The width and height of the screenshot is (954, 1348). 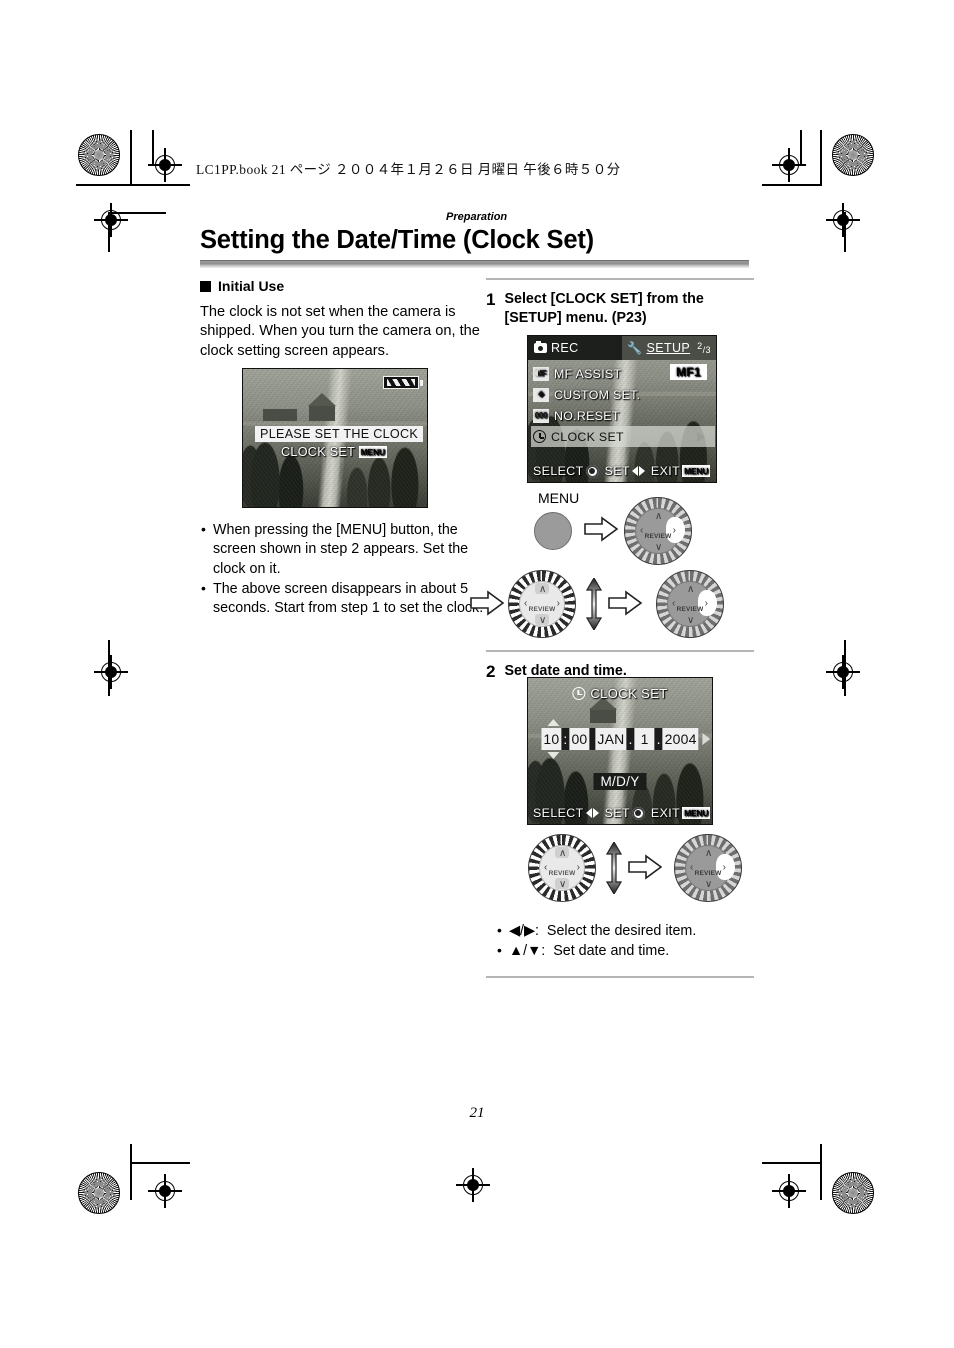 I want to click on date-format-field: M/D/Y, so click(x=620, y=781).